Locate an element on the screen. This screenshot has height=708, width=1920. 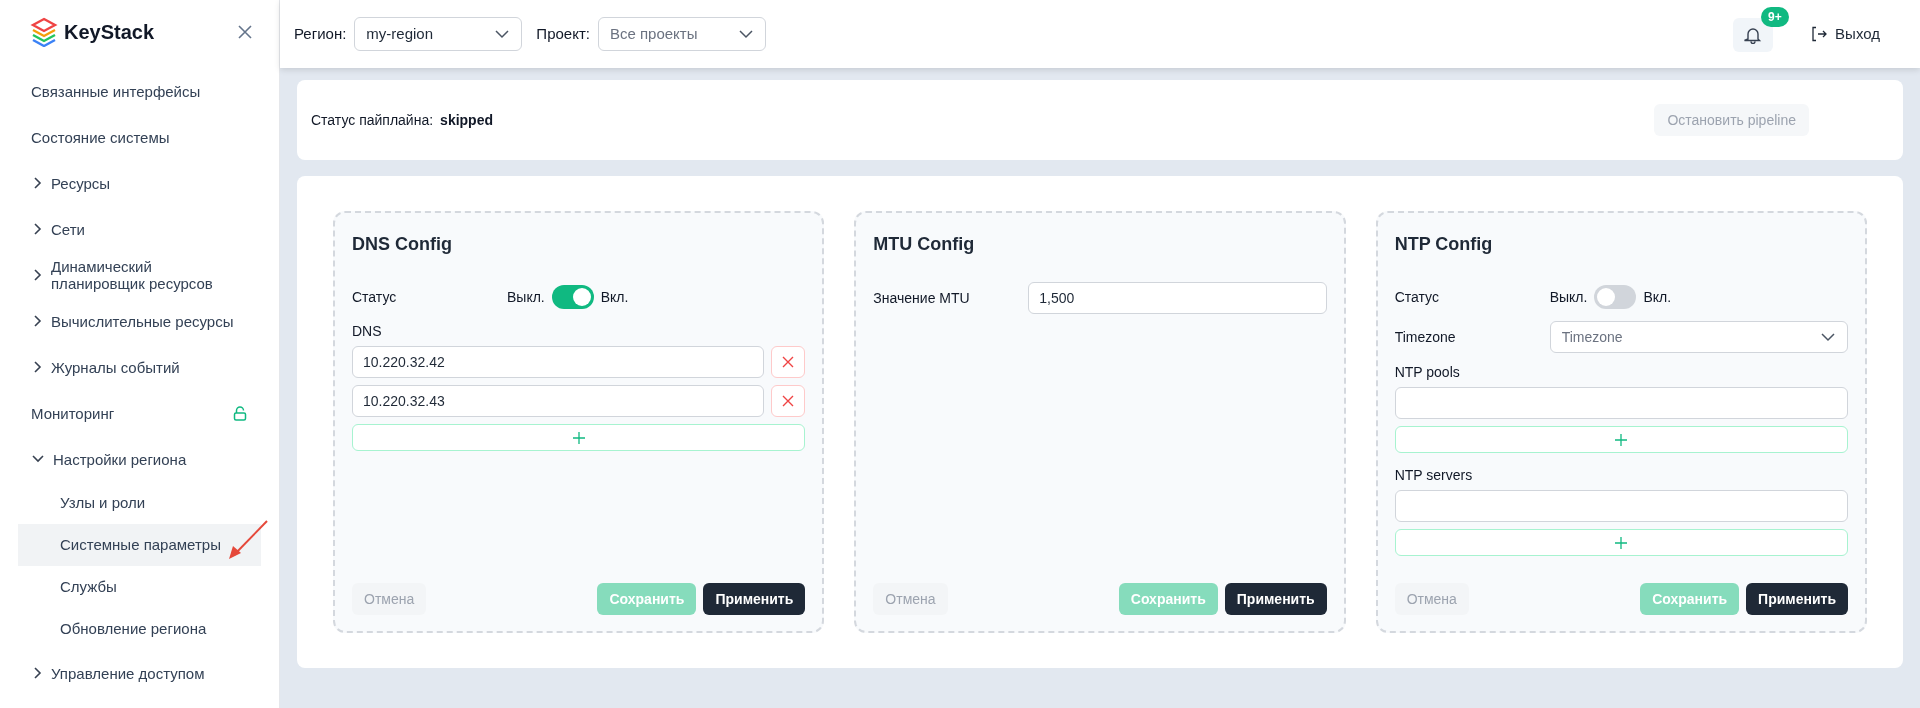
card-title: NTP Config is located at coordinates (1444, 244).